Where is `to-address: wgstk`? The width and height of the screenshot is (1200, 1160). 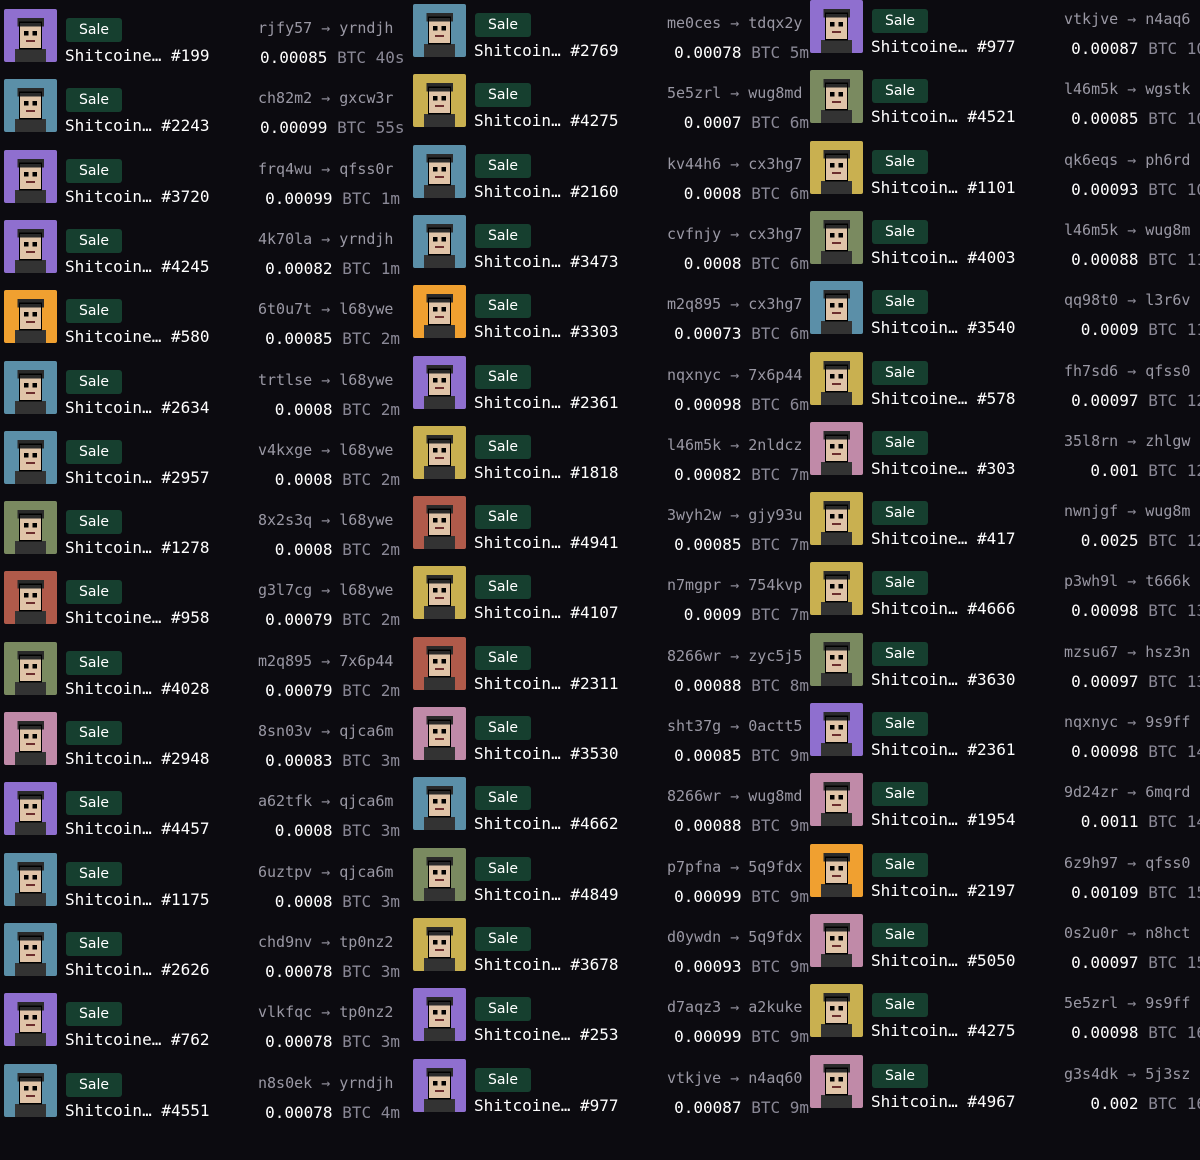
to-address: wgstk is located at coordinates (1167, 89).